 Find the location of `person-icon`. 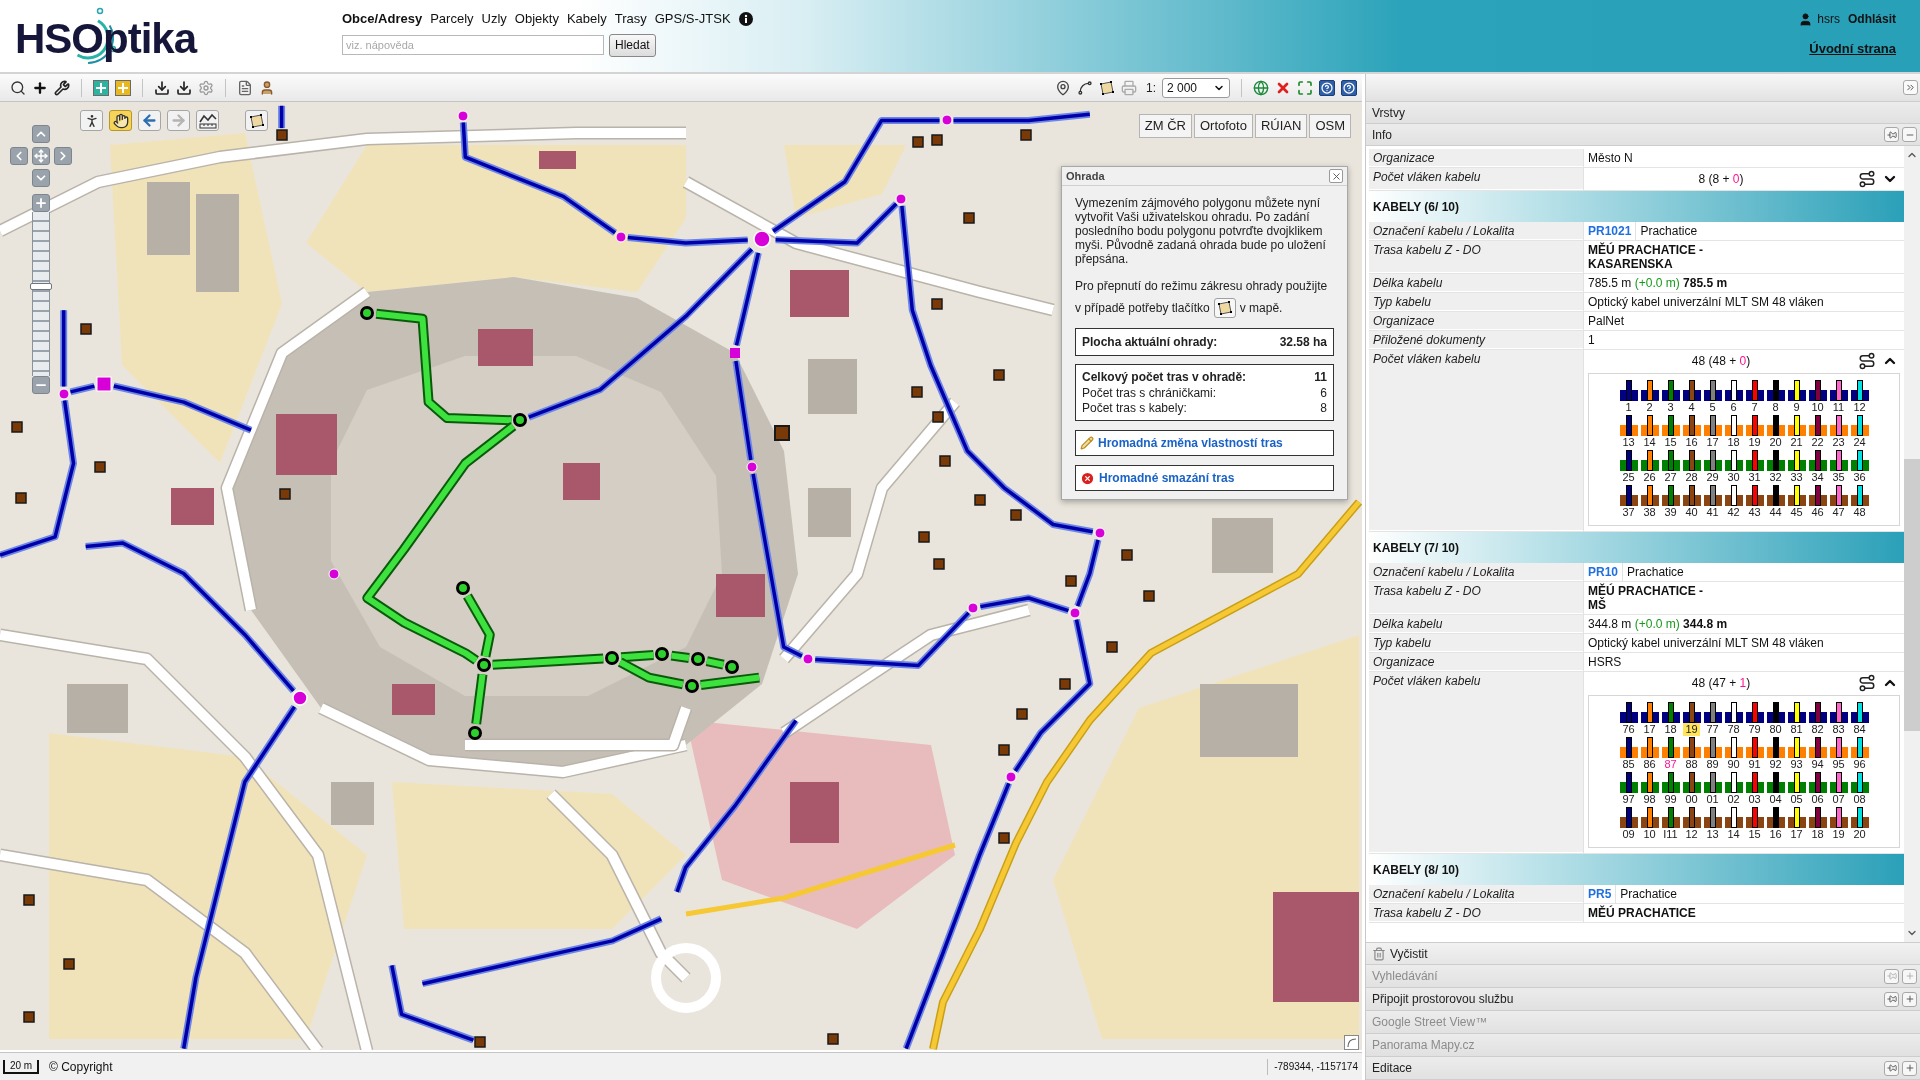

person-icon is located at coordinates (267, 87).